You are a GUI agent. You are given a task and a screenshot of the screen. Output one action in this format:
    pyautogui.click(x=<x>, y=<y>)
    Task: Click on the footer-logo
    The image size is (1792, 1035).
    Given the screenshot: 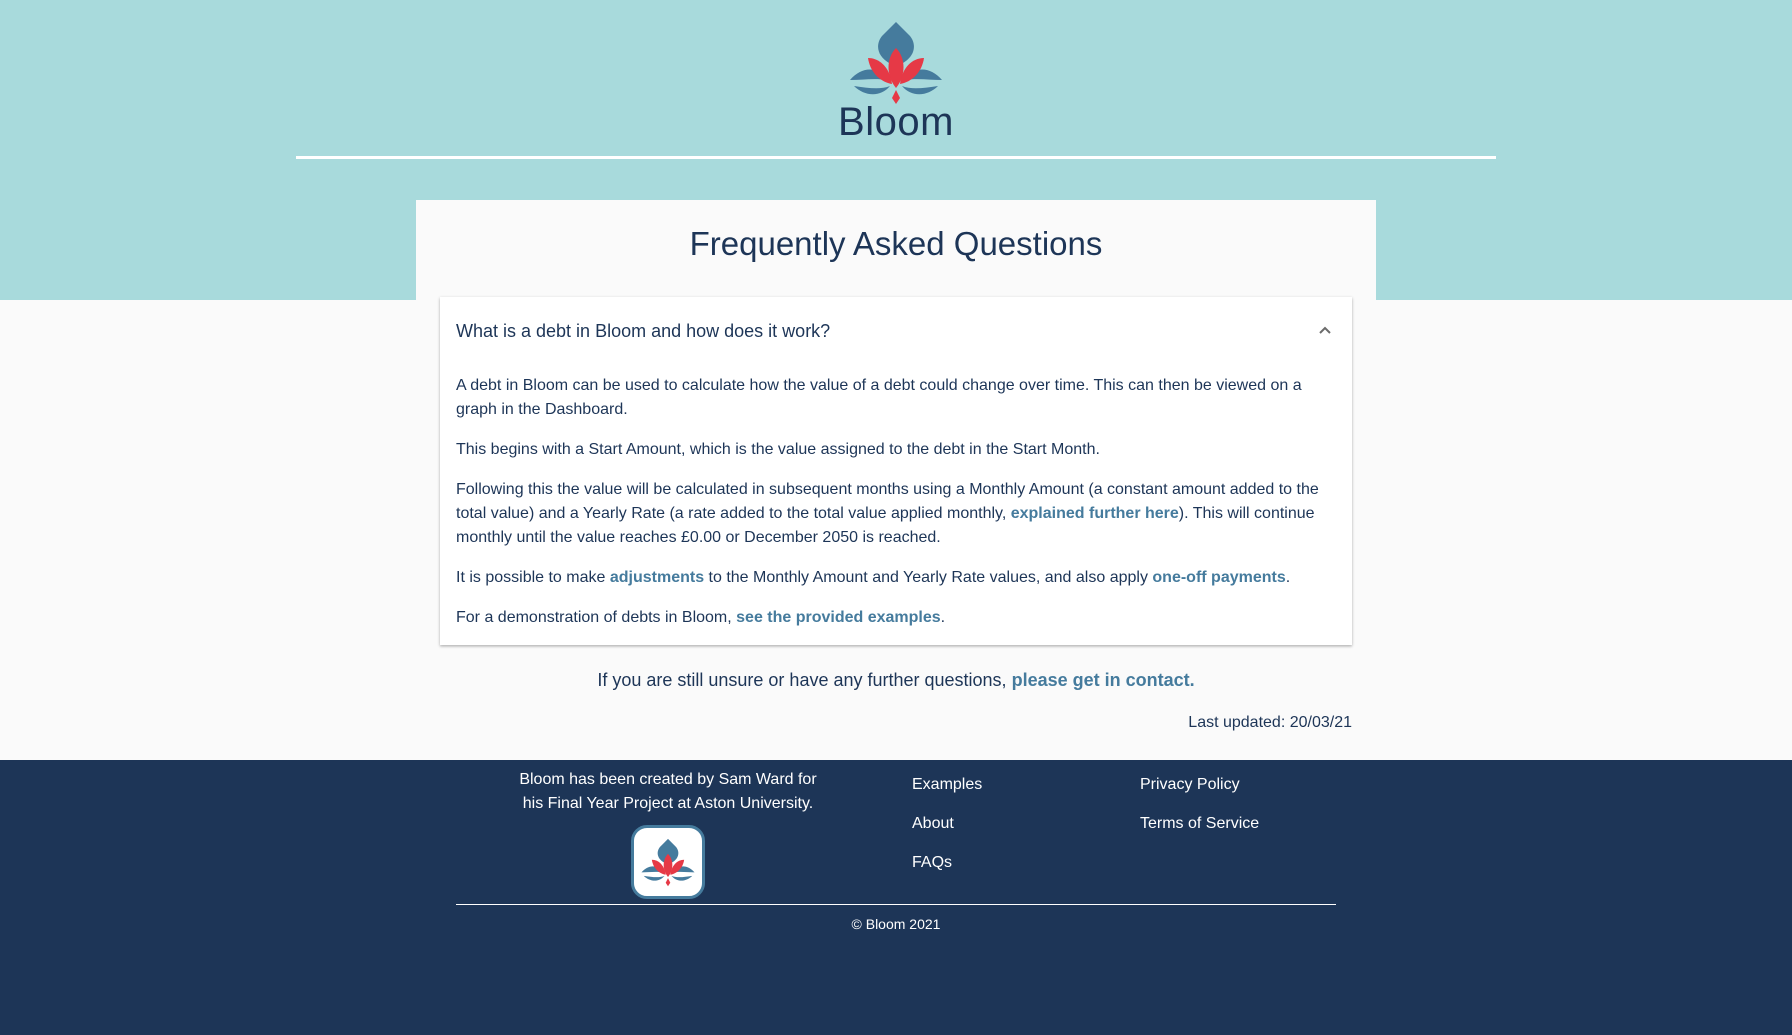 What is the action you would take?
    pyautogui.click(x=668, y=862)
    